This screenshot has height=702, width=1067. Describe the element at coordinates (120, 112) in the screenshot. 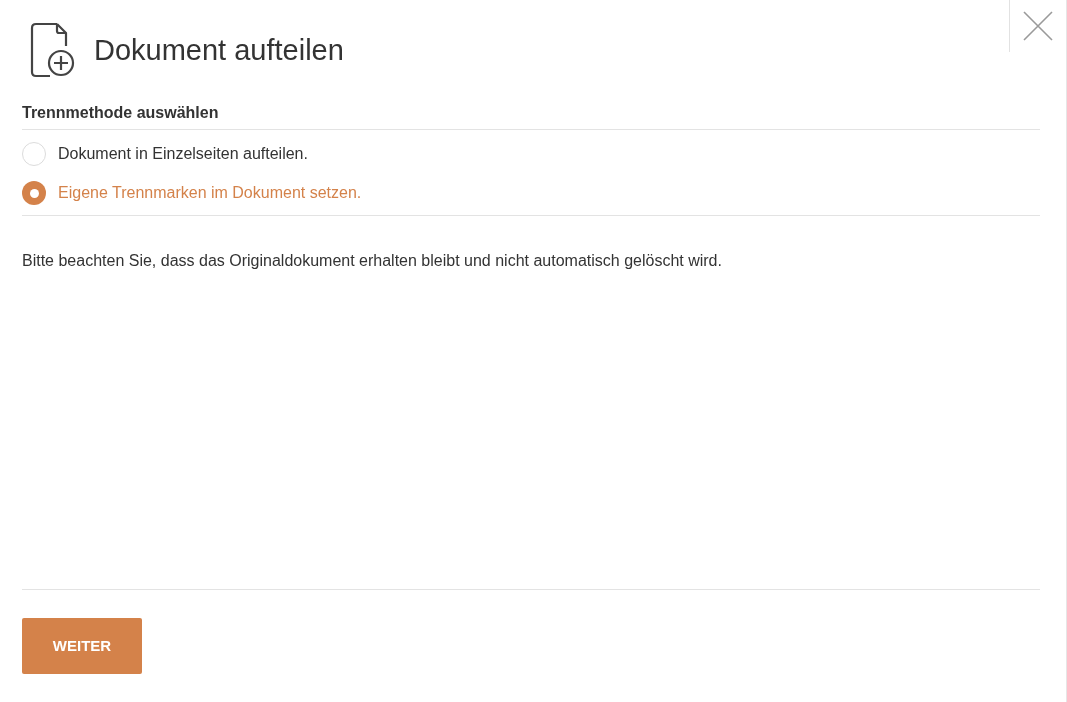

I see `section-label: Trennmethode auswählen` at that location.